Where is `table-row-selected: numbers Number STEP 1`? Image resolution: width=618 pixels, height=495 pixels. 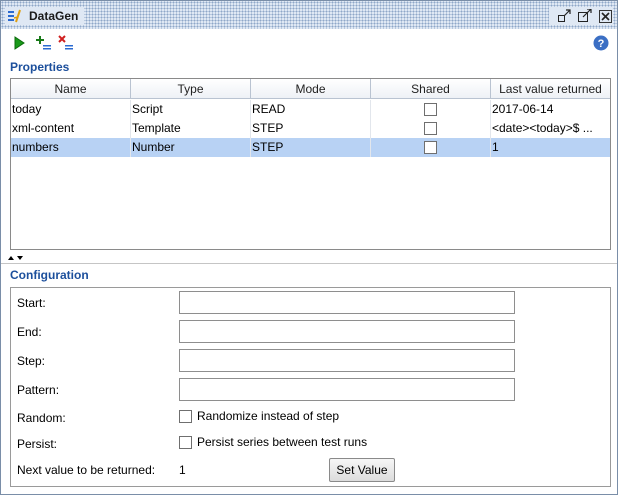 table-row-selected: numbers Number STEP 1 is located at coordinates (310, 147).